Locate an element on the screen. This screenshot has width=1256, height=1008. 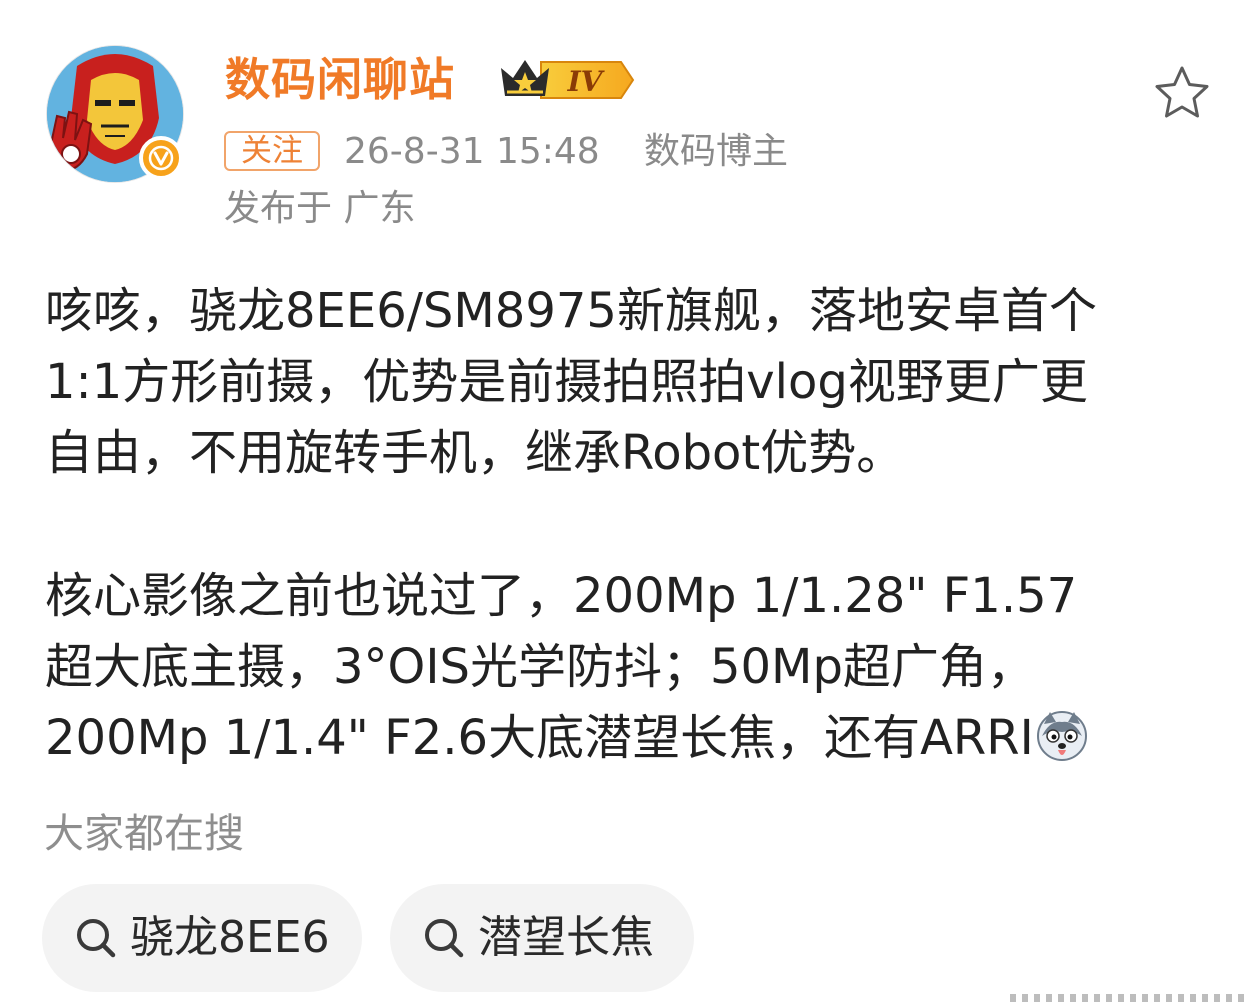
search-chip: 骁龙8EE6 is located at coordinates (202, 938).